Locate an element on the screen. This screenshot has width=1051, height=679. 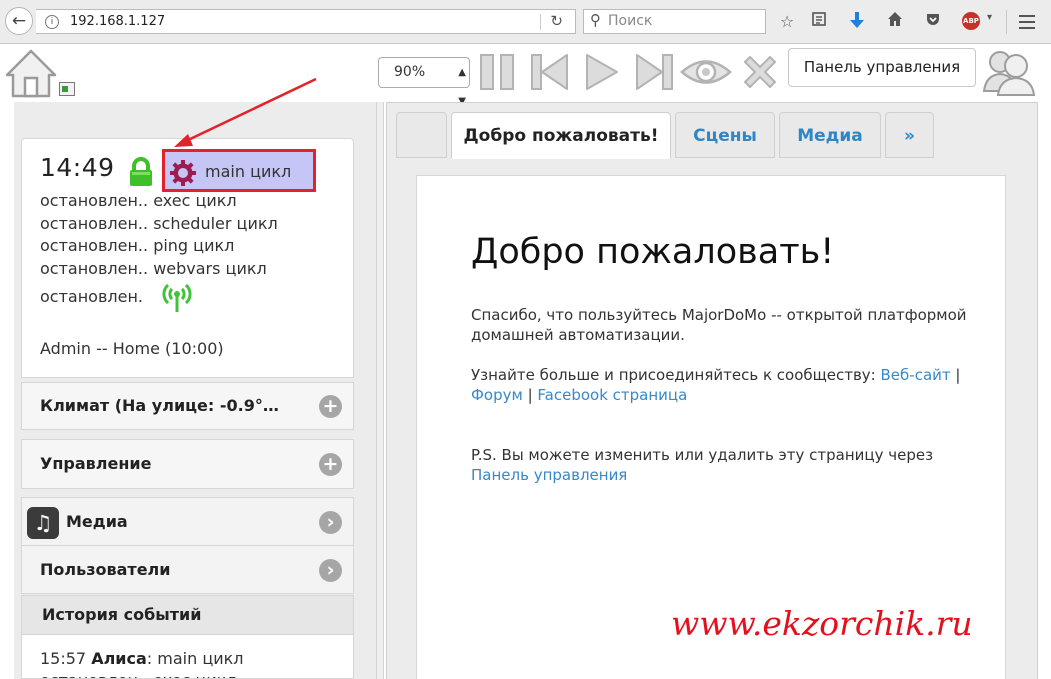
zoom-select: 90% ▲▼ is located at coordinates (424, 82).